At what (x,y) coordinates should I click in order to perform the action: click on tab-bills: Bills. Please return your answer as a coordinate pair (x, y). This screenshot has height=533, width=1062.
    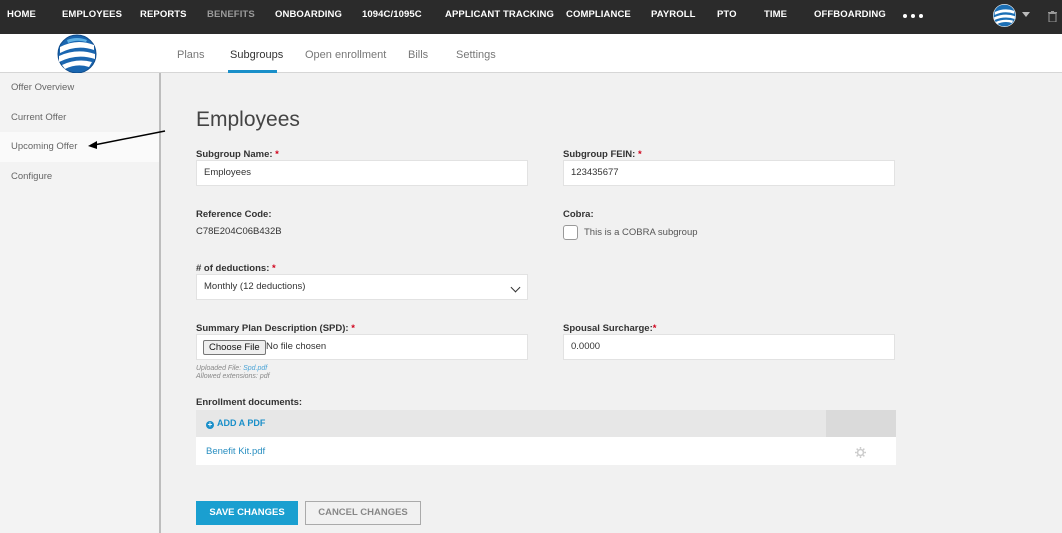
    Looking at the image, I should click on (418, 55).